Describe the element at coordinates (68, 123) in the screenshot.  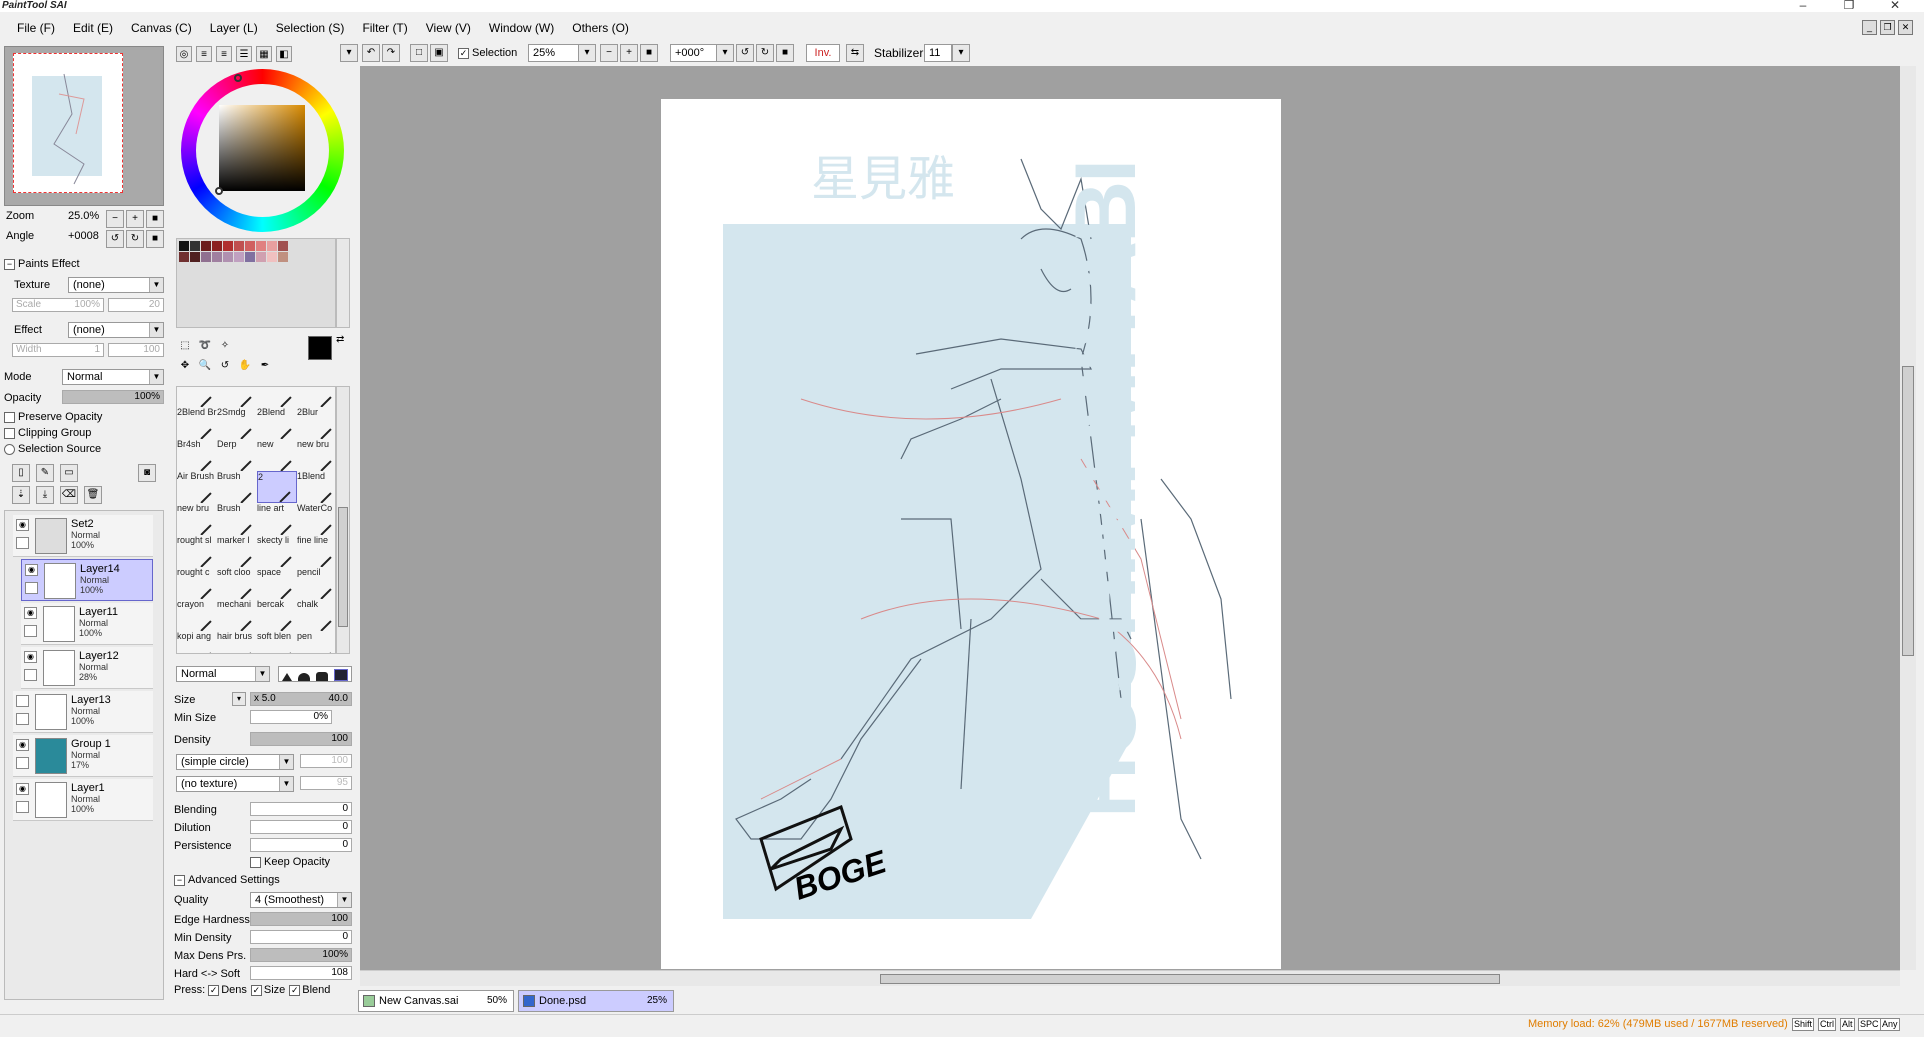
I see `navigator-thumbnail` at that location.